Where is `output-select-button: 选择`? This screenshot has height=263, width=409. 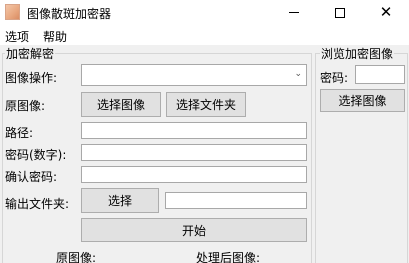
output-select-button: 选择 is located at coordinates (120, 200).